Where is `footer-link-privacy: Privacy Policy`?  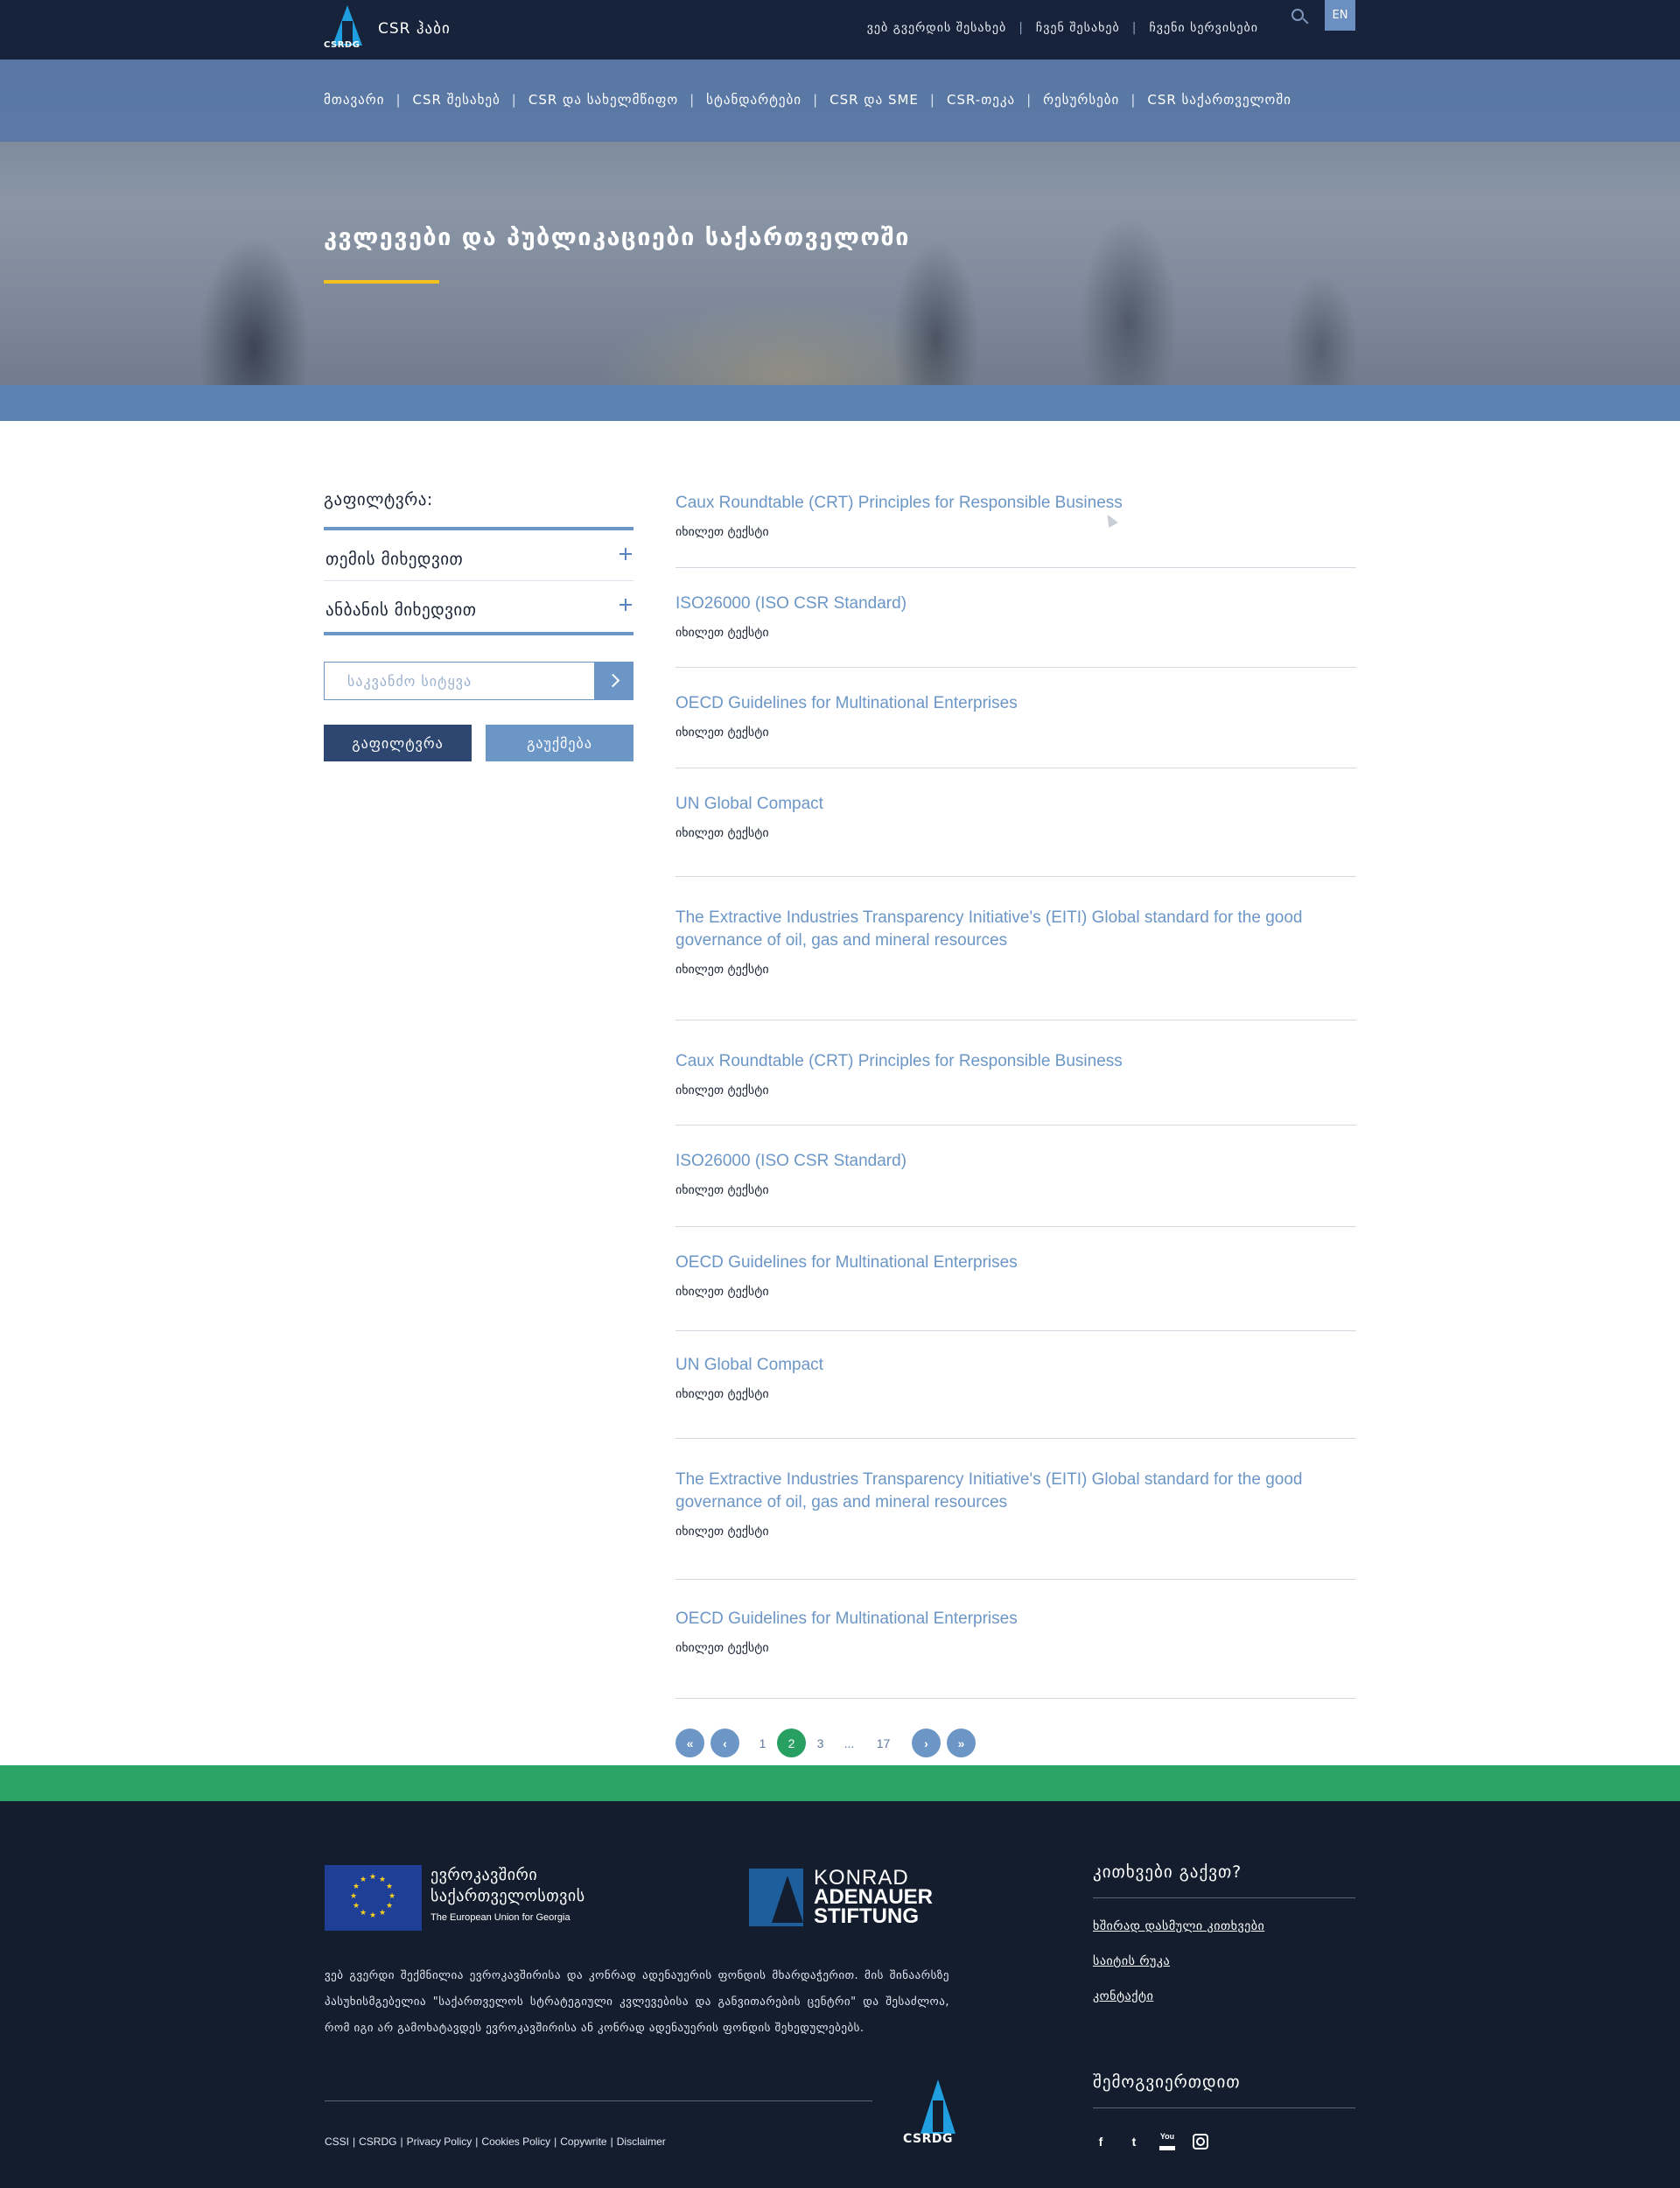
footer-link-privacy: Privacy Policy is located at coordinates (439, 2141).